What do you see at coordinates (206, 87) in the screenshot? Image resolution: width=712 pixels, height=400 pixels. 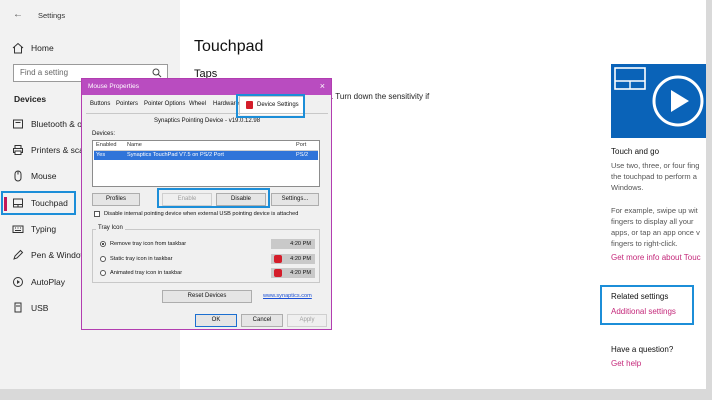 I see `dialog-title-bar: Mouse Properties ×` at bounding box center [206, 87].